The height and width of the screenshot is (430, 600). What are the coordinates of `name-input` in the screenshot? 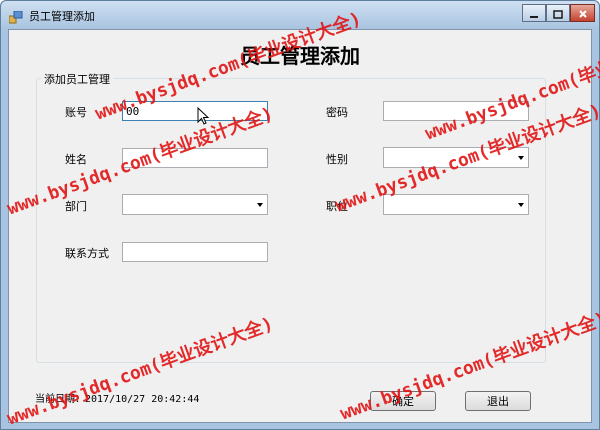 It's located at (195, 158).